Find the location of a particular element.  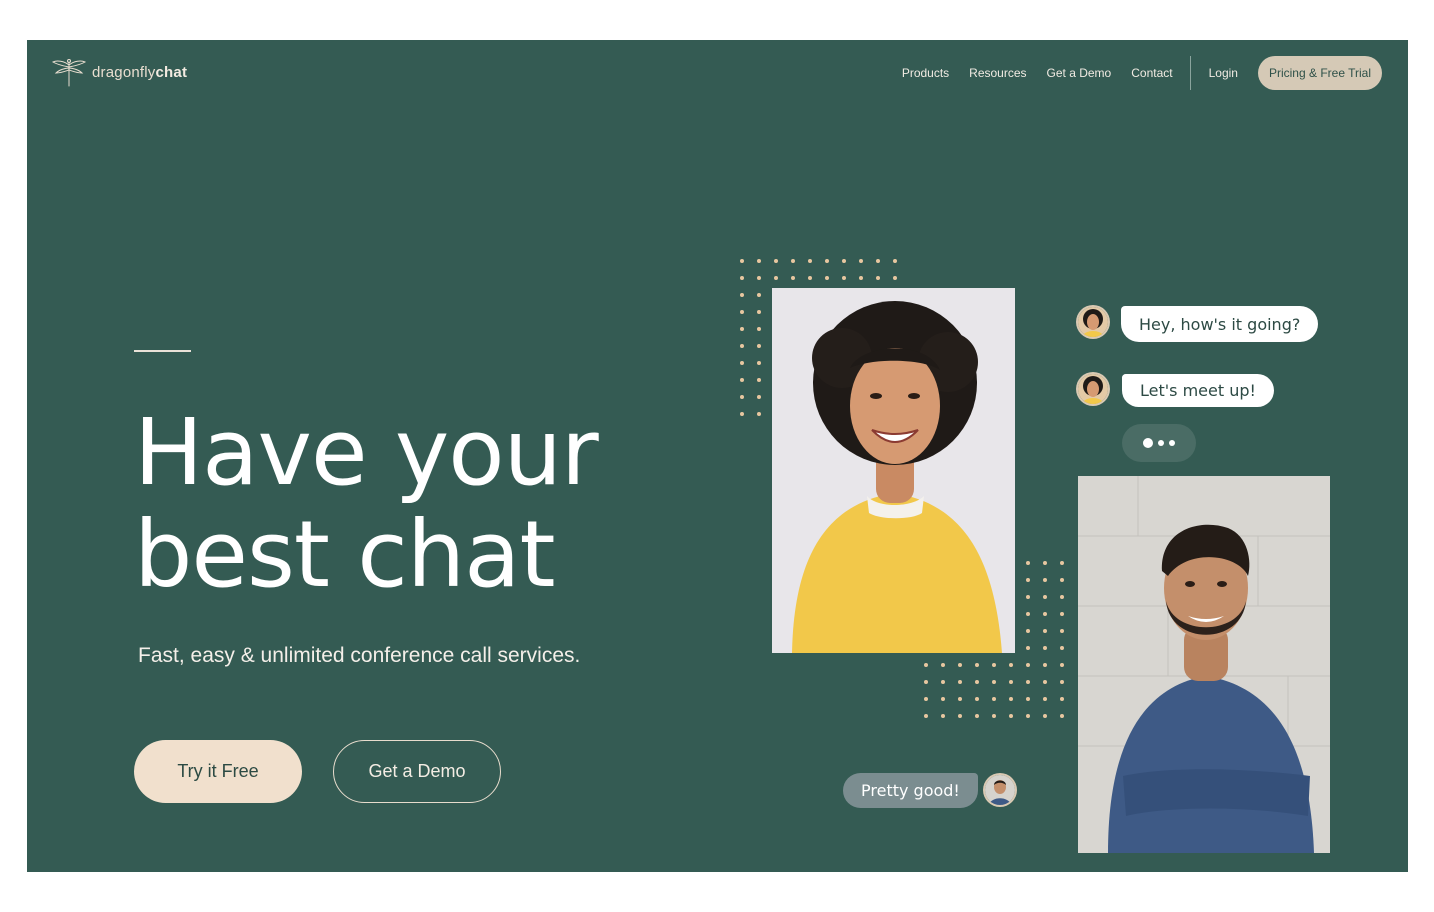

chat-message-1: Hey, how's it going? is located at coordinates (1220, 324).